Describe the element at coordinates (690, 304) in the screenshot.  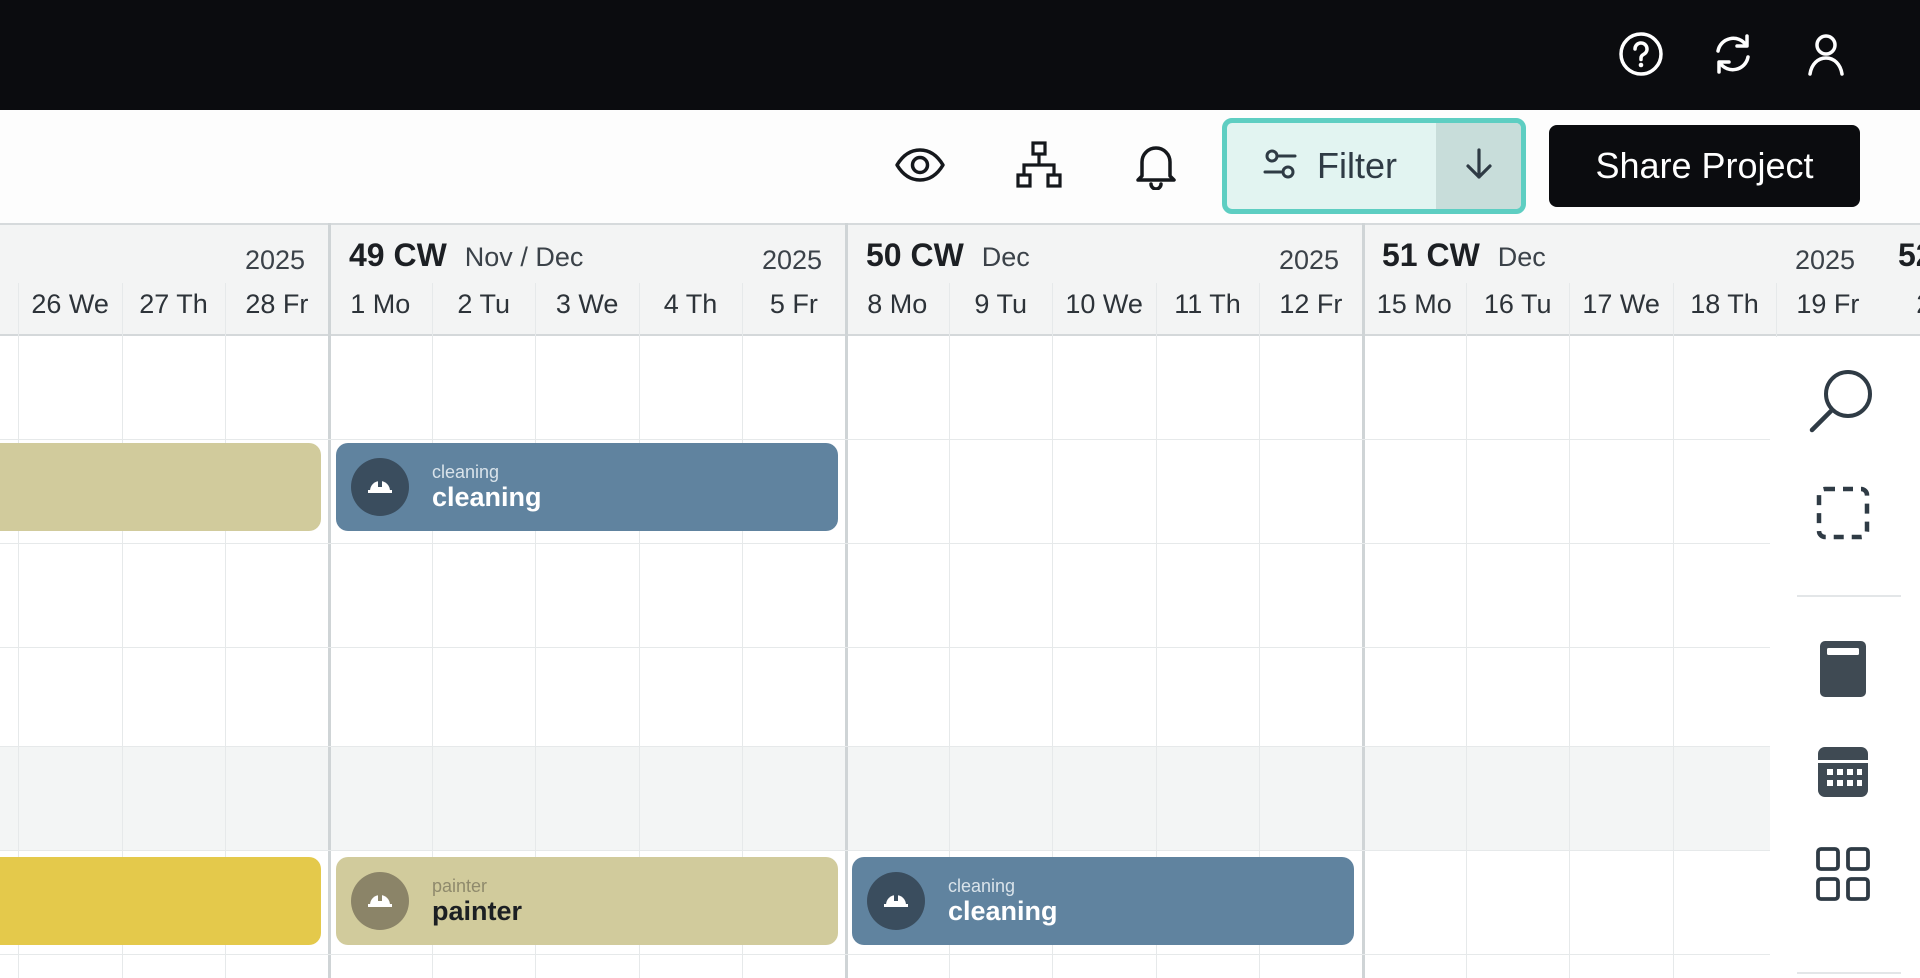
I see `day-label: 4 Th` at that location.